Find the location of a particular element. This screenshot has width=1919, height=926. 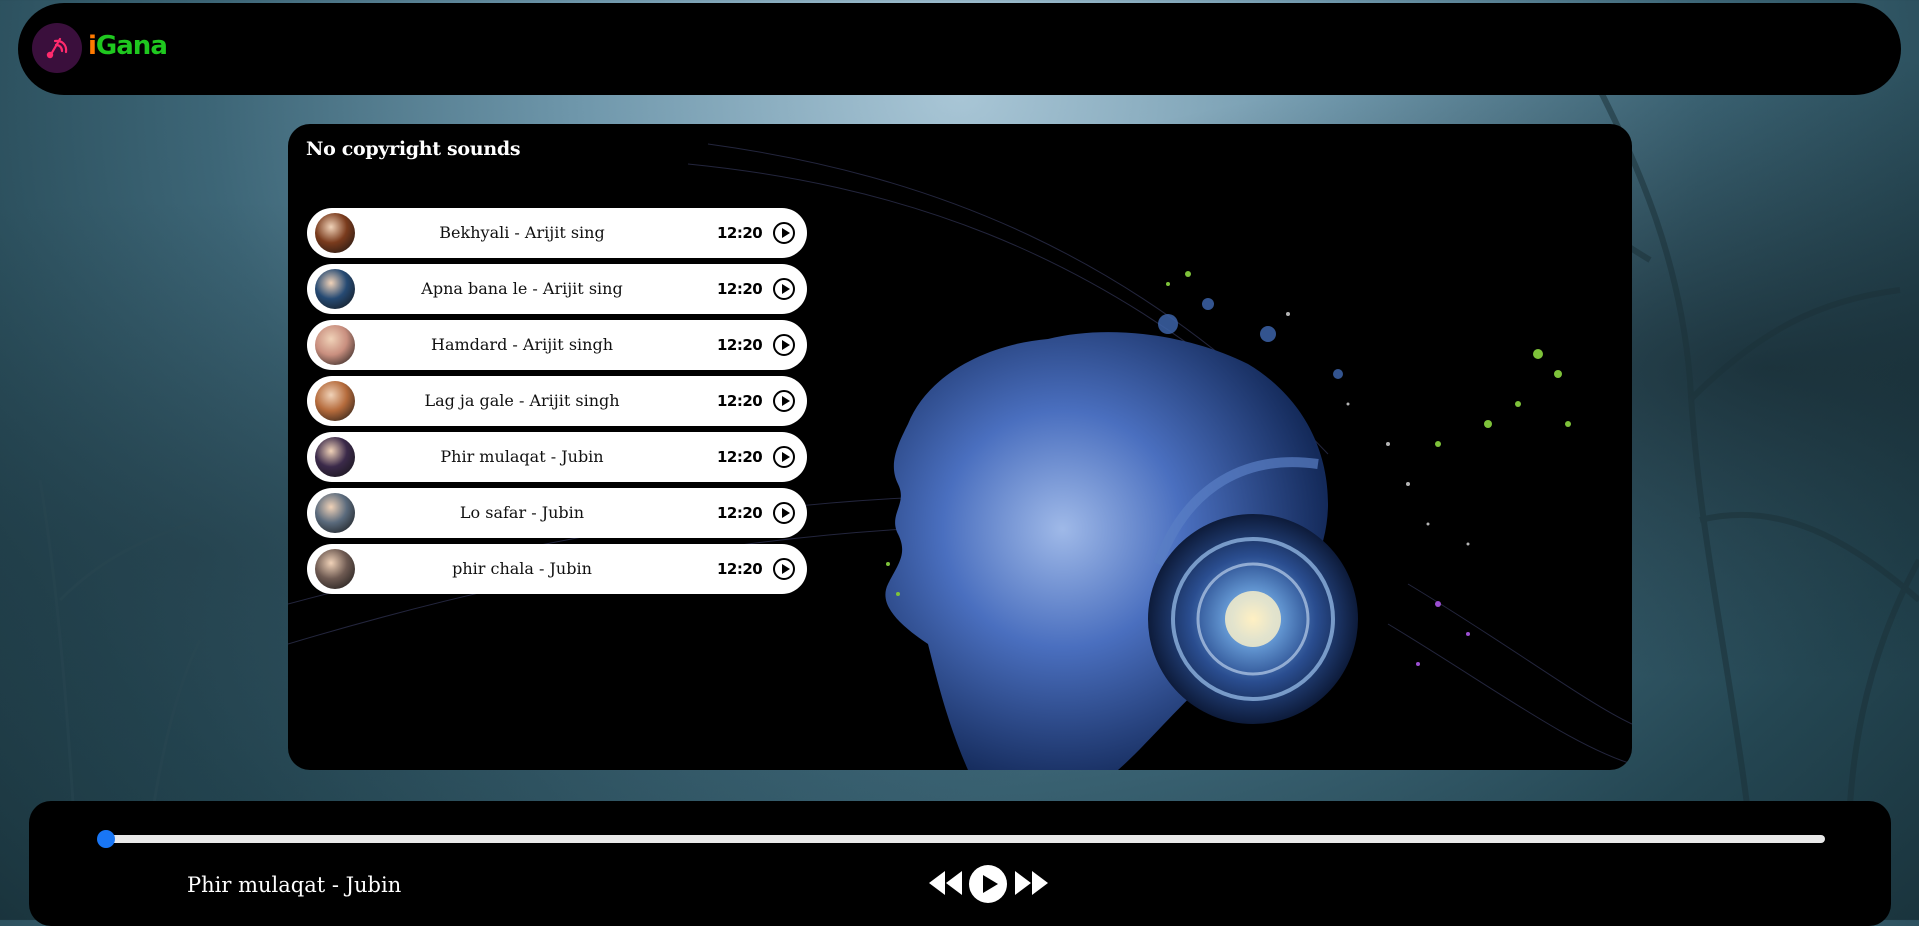

song-name: Bekhyali - Arijit sing is located at coordinates (522, 232).